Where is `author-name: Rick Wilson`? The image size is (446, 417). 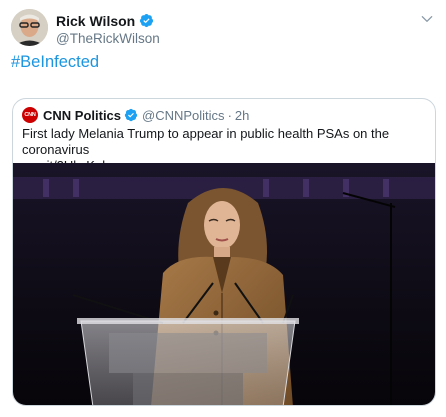 author-name: Rick Wilson is located at coordinates (95, 21).